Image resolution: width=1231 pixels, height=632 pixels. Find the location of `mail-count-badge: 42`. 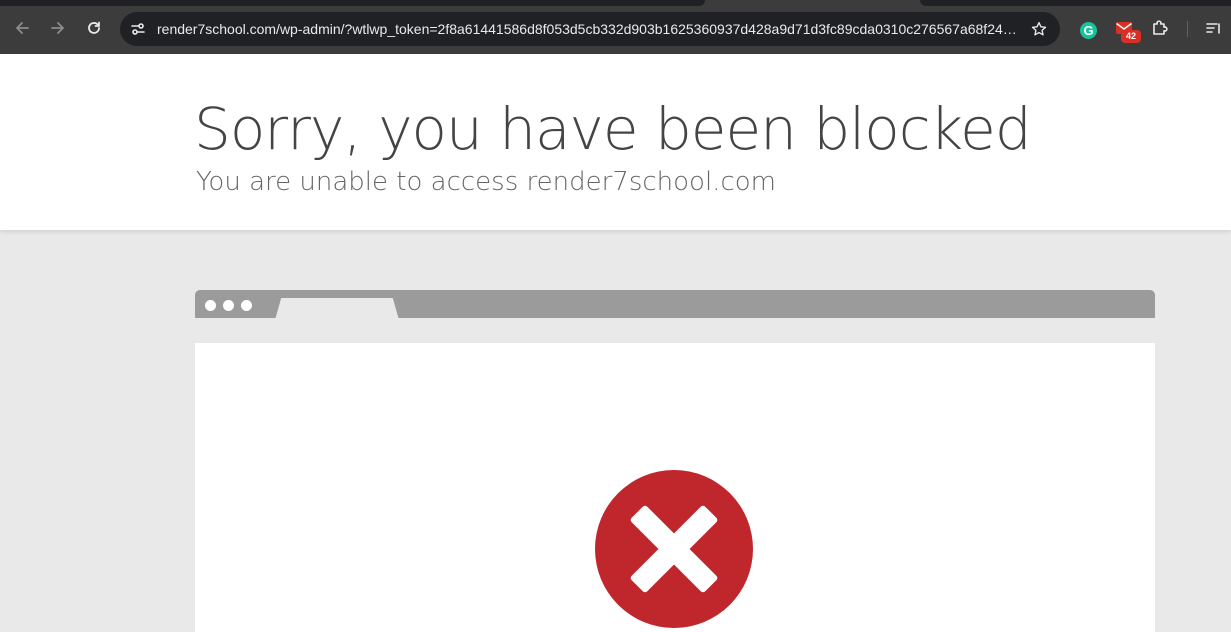

mail-count-badge: 42 is located at coordinates (1131, 36).